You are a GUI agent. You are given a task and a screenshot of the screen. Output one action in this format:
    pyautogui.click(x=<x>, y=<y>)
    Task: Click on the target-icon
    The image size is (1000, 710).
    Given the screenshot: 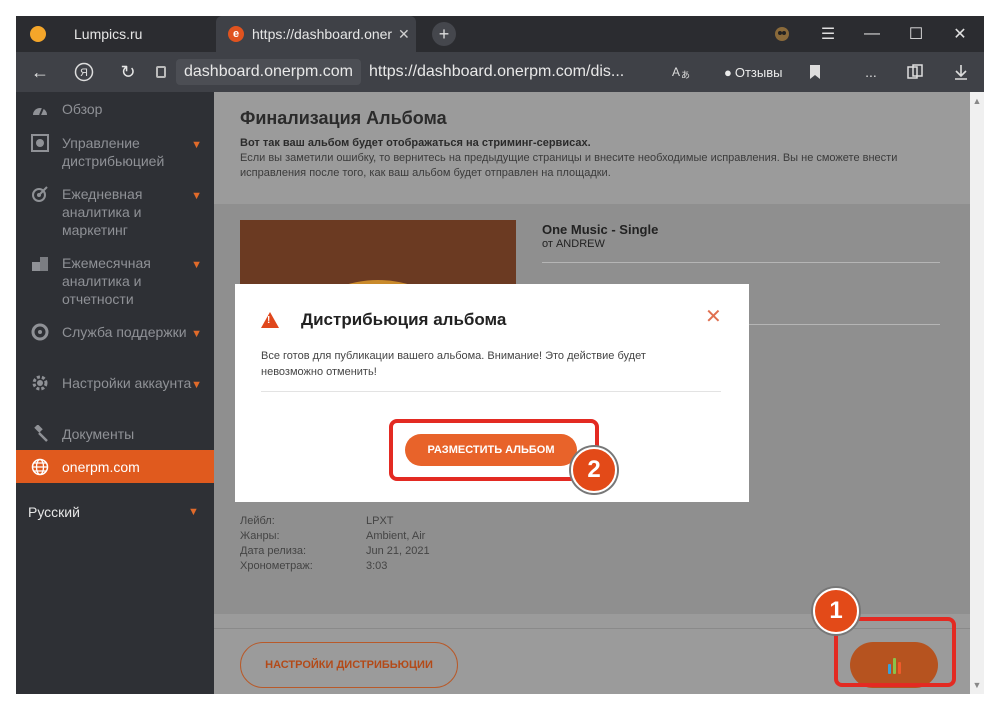 What is the action you would take?
    pyautogui.click(x=40, y=194)
    